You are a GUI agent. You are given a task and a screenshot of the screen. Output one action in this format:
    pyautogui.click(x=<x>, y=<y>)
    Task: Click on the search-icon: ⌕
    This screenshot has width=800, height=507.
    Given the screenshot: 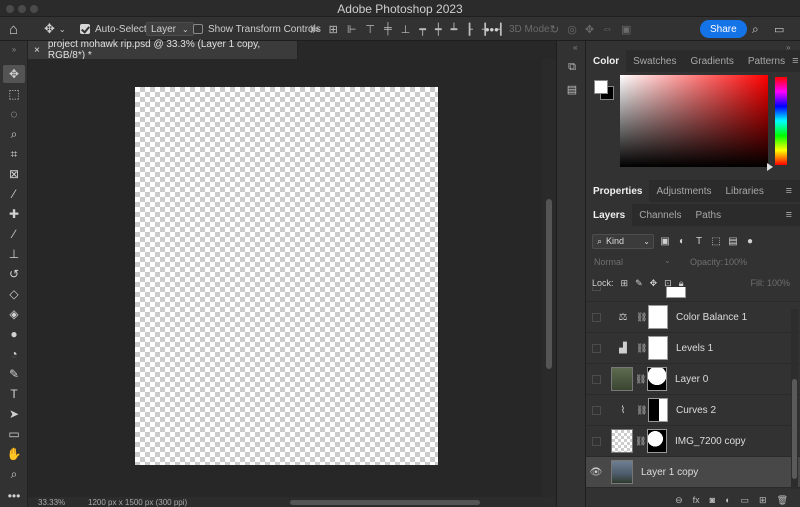 What is the action you would take?
    pyautogui.click(x=755, y=29)
    